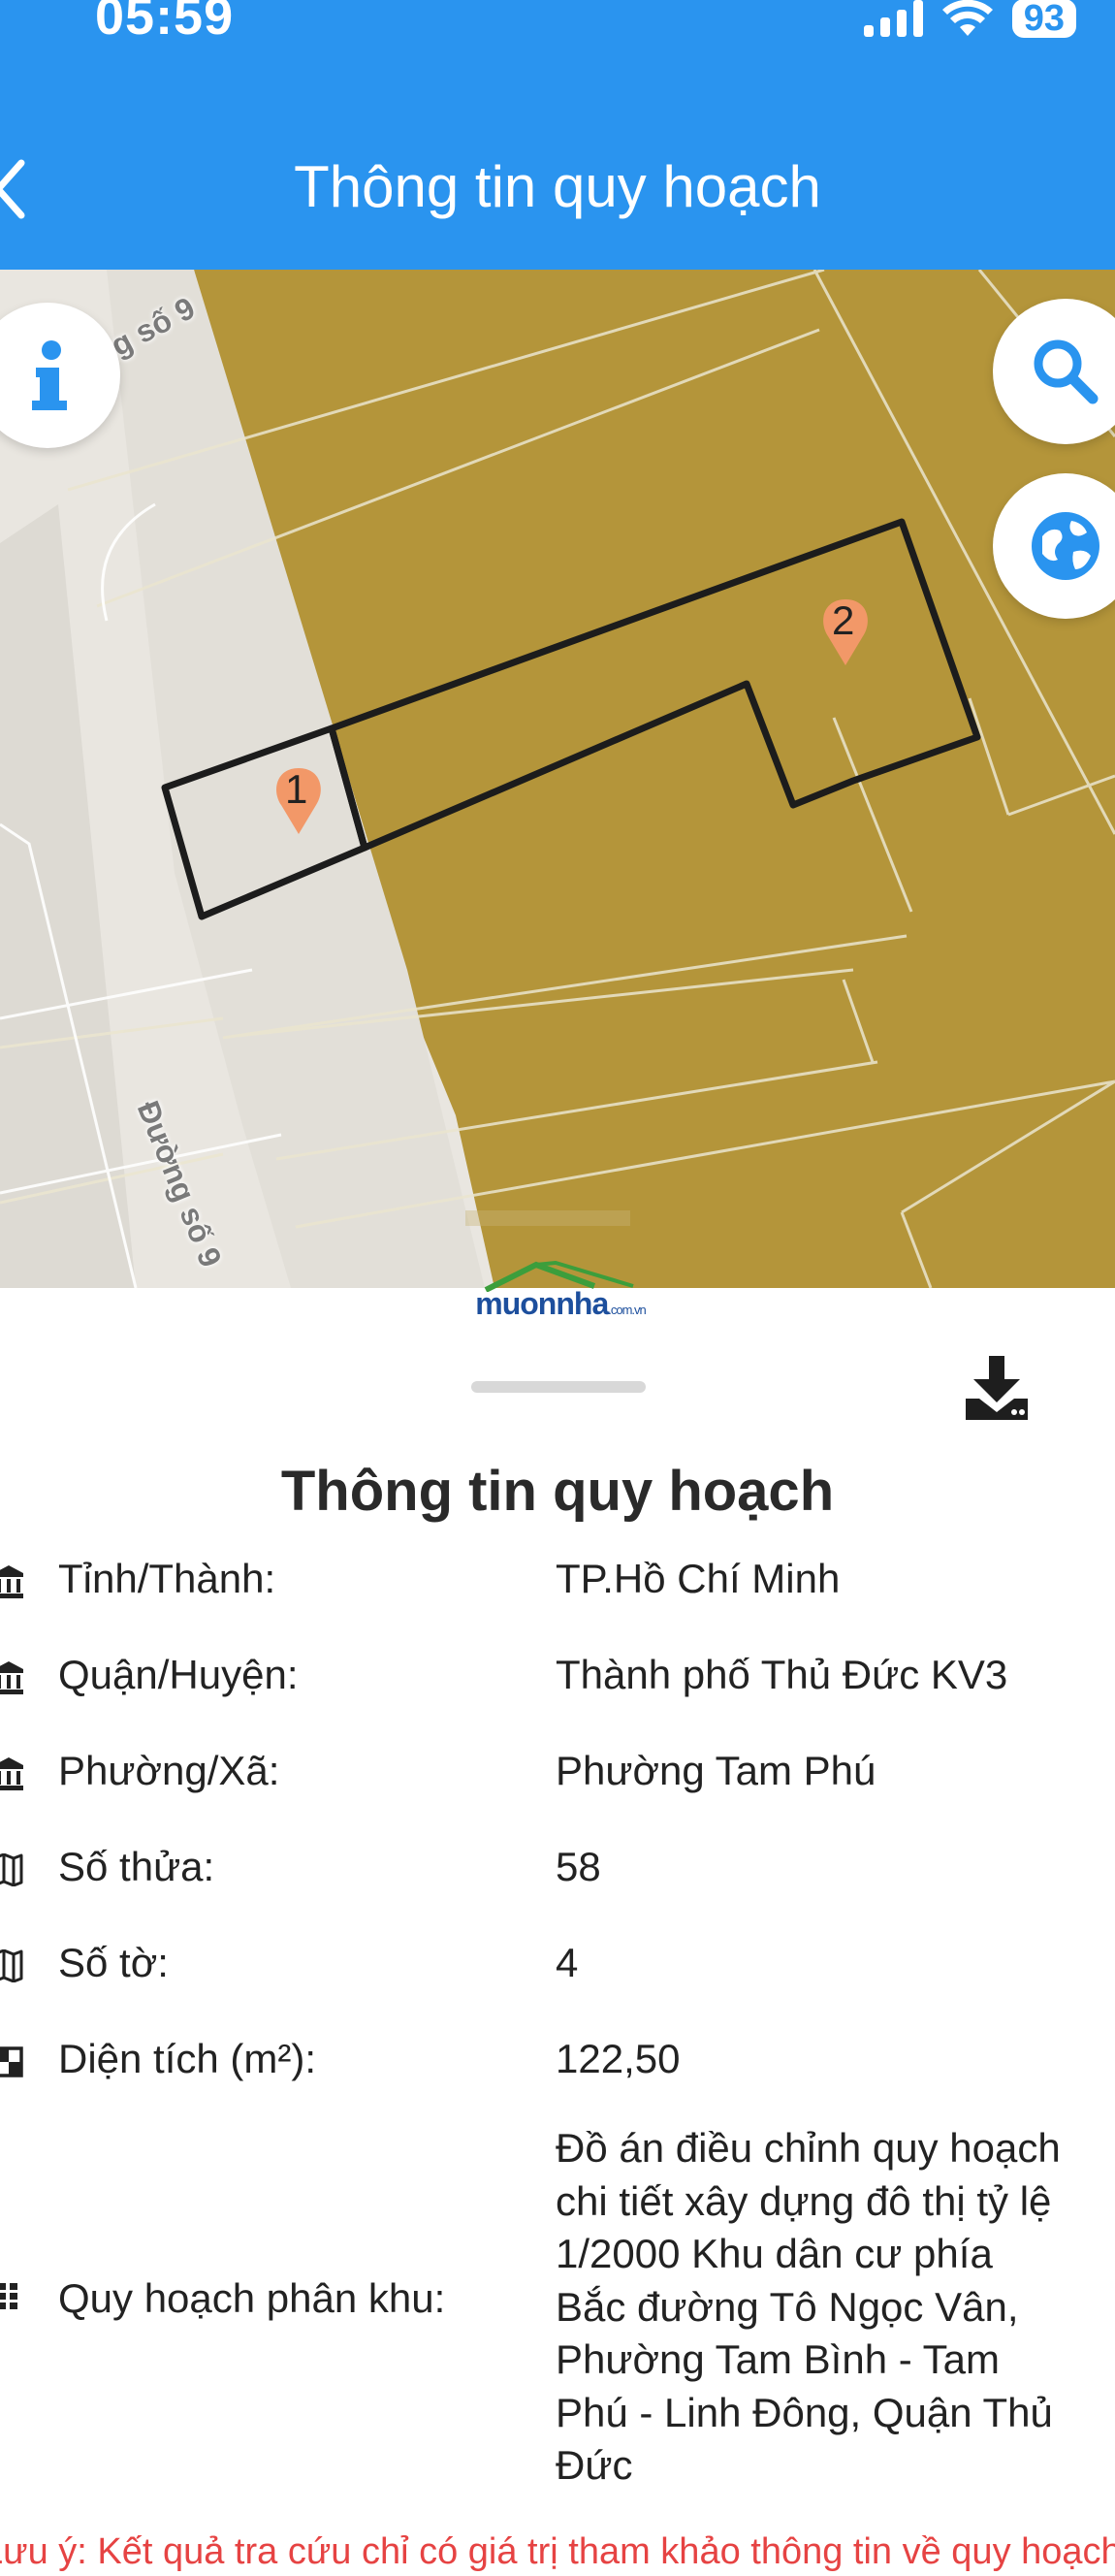  Describe the element at coordinates (893, 18) in the screenshot. I see `signal-icon` at that location.